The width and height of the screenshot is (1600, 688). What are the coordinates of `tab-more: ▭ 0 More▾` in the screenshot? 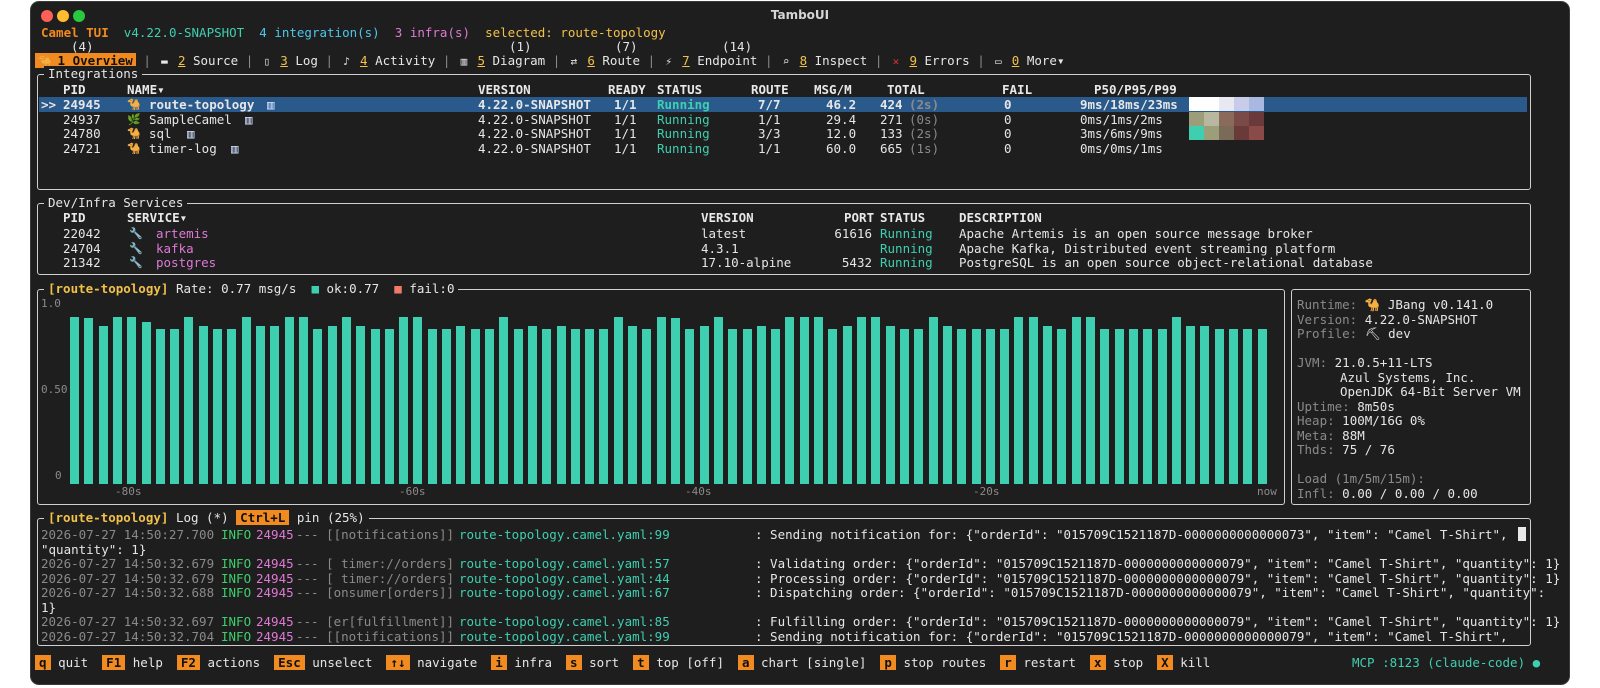 It's located at (1028, 60).